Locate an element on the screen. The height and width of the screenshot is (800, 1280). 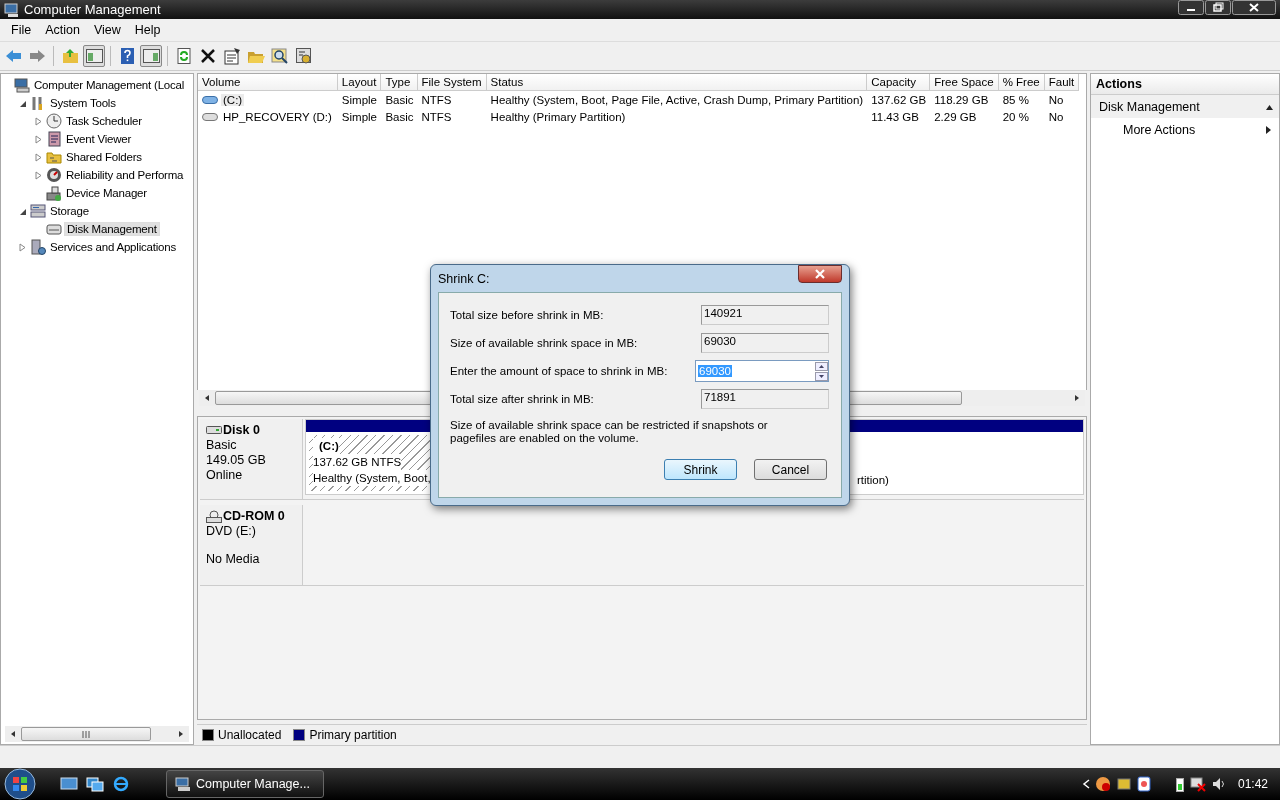
field-label: Total size after shrink in MB: is located at coordinates (522, 399).